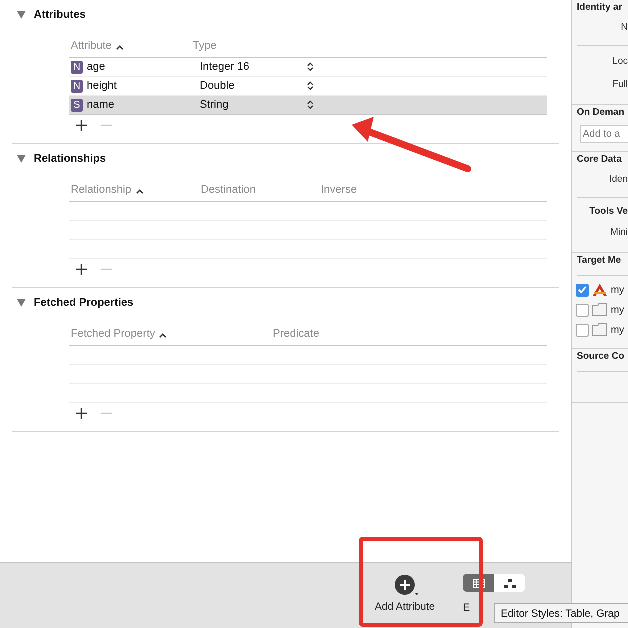 This screenshot has width=628, height=628. I want to click on type-value: Integer 16, so click(225, 67).